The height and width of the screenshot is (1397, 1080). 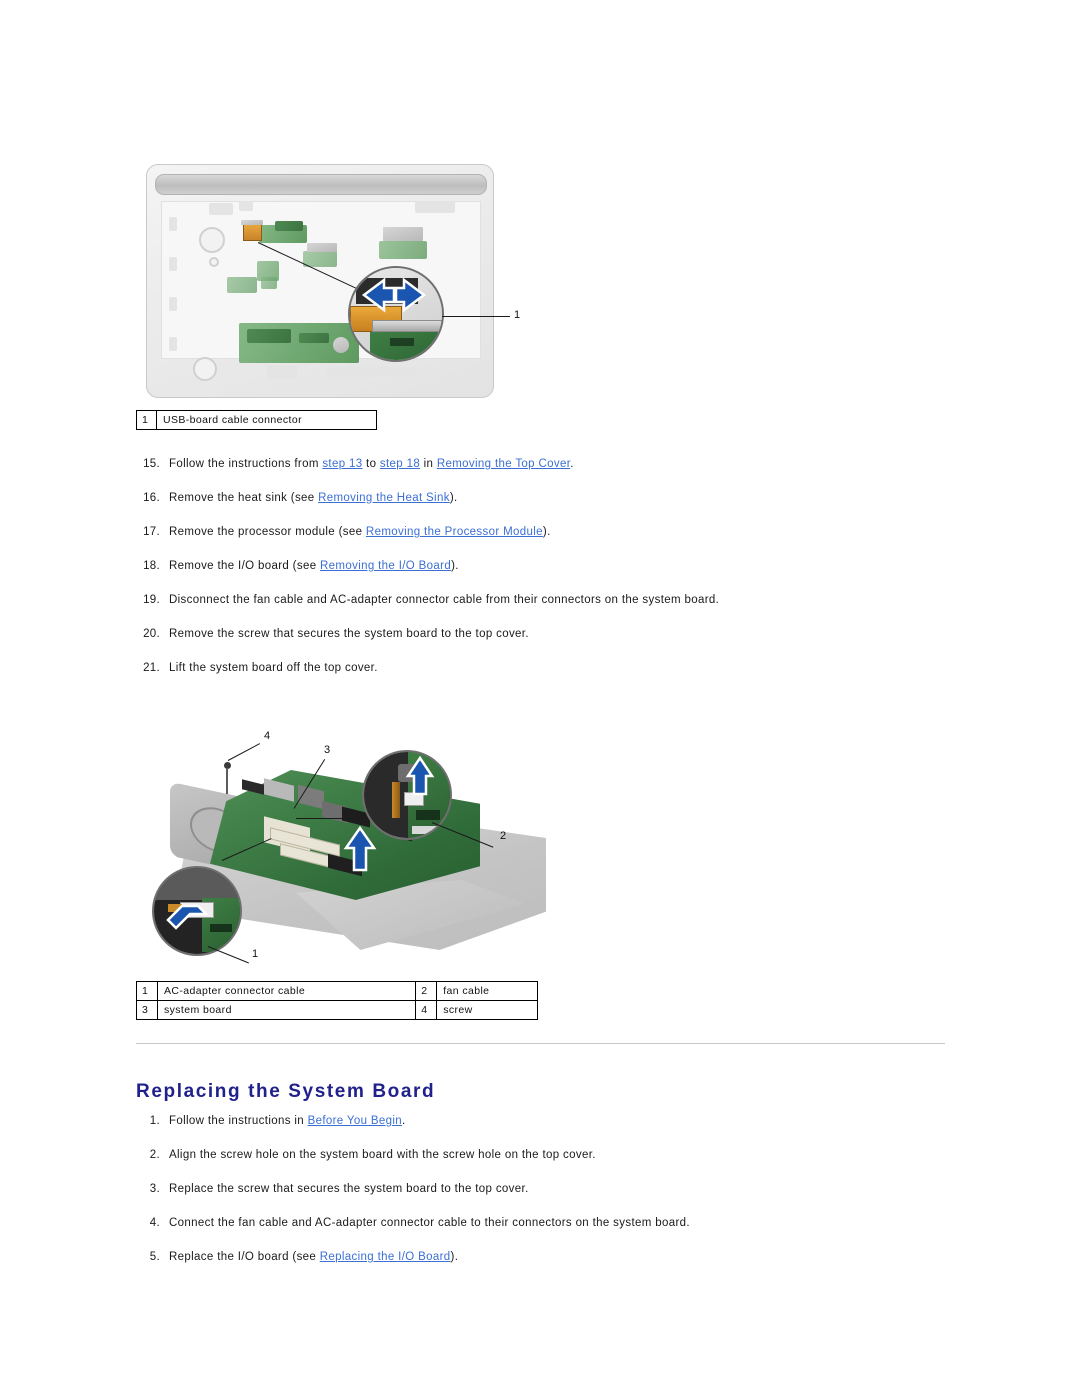 What do you see at coordinates (454, 532) in the screenshot?
I see `doc-link: Removing the Processor Module` at bounding box center [454, 532].